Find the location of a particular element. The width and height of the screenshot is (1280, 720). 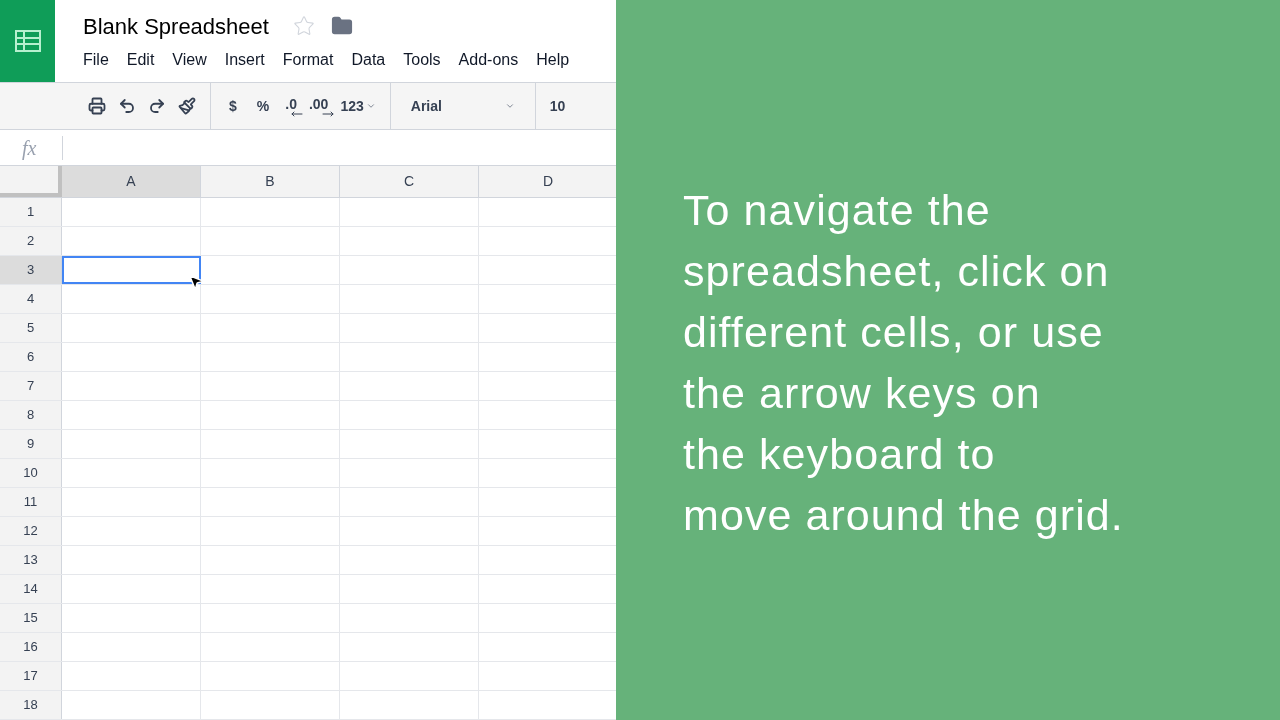

decimal-button: .0 is located at coordinates (291, 106).